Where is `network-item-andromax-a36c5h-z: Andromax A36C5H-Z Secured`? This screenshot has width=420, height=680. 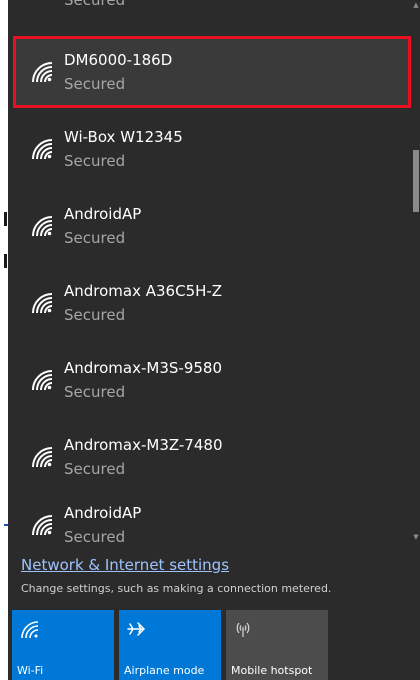 network-item-andromax-a36c5h-z: Andromax A36C5H-Z Secured is located at coordinates (210, 303).